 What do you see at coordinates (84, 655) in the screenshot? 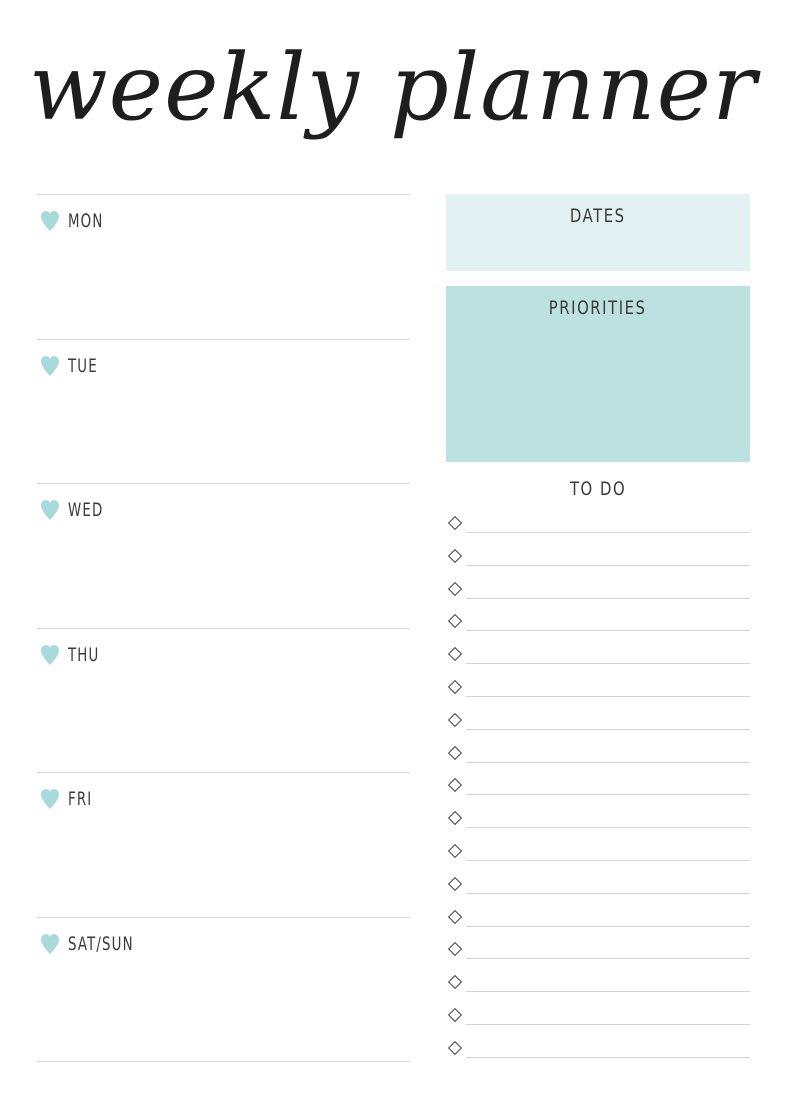
I see `day-label-thu: THU` at bounding box center [84, 655].